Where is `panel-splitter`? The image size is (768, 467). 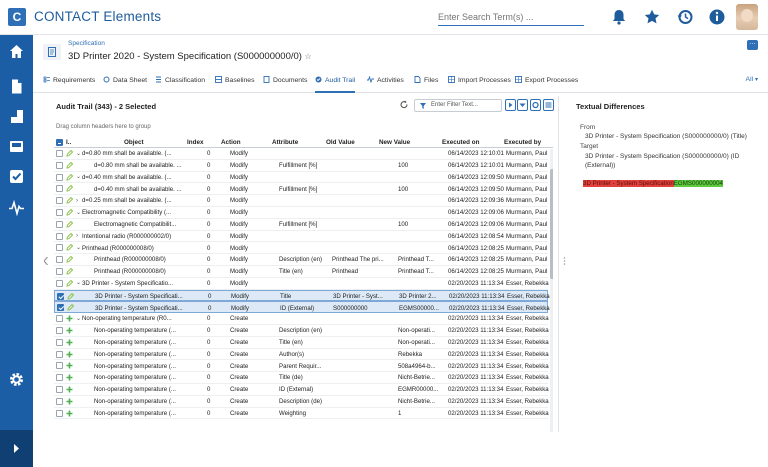
panel-splitter is located at coordinates (564, 264).